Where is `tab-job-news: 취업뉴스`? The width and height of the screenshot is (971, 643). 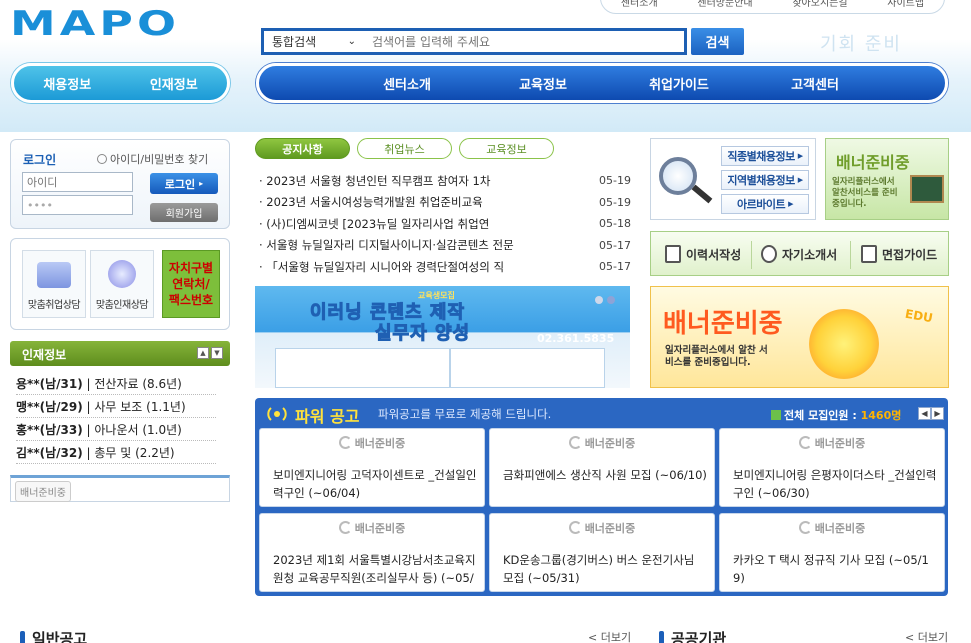 tab-job-news: 취업뉴스 is located at coordinates (404, 148).